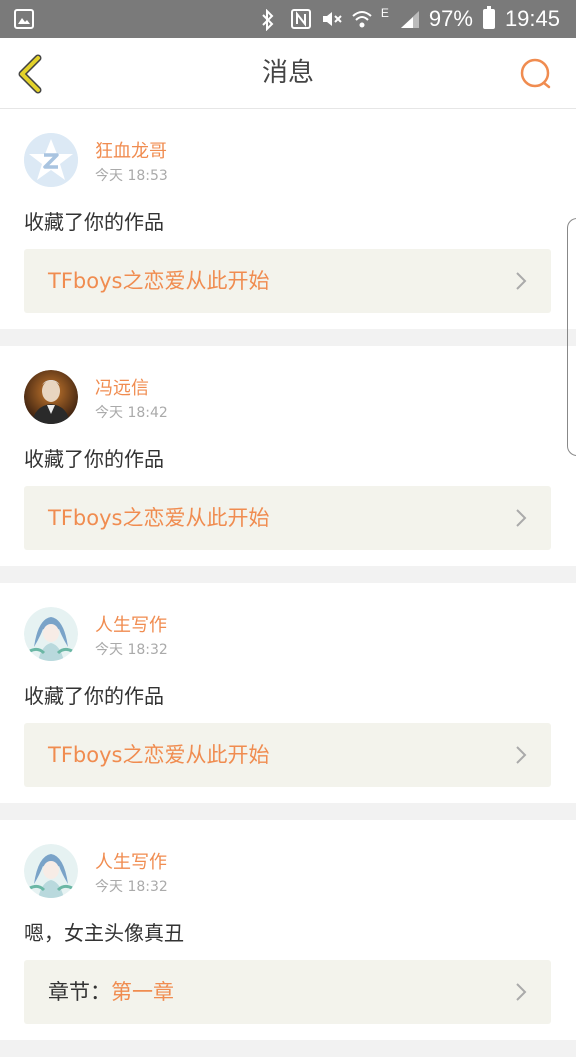  I want to click on search-icon, so click(535, 73).